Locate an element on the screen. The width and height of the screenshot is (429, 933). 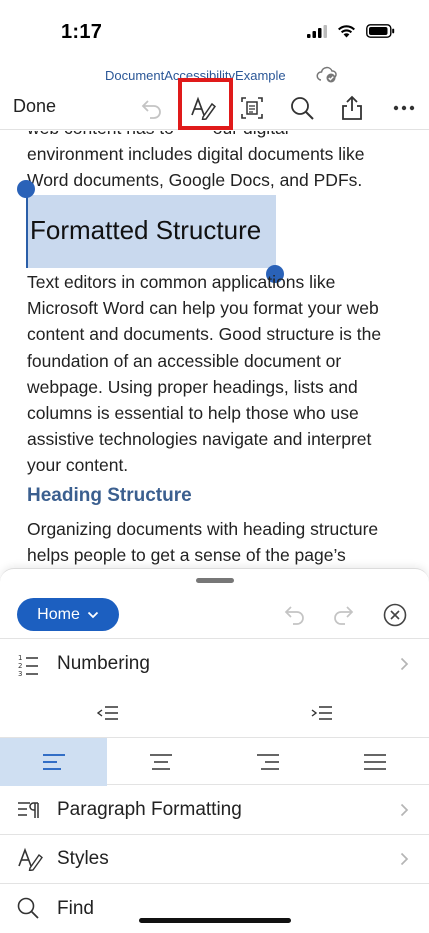
svg-text: 1 is located at coordinates (20, 658).